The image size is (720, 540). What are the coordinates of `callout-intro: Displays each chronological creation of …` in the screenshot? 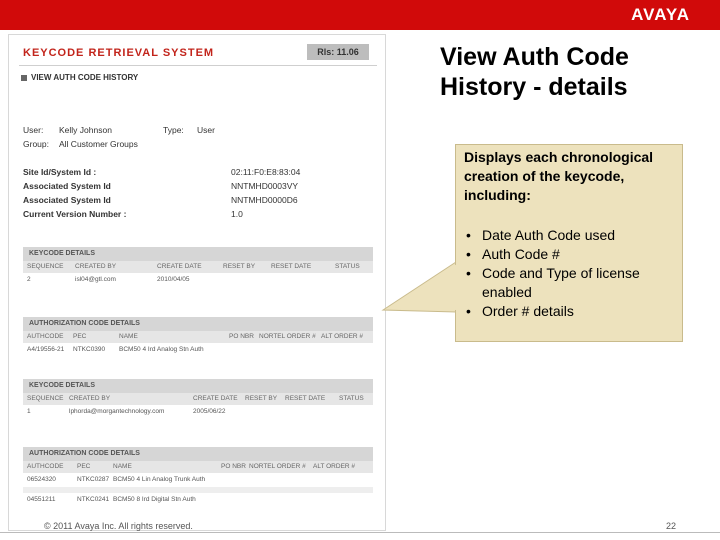 It's located at (559, 176).